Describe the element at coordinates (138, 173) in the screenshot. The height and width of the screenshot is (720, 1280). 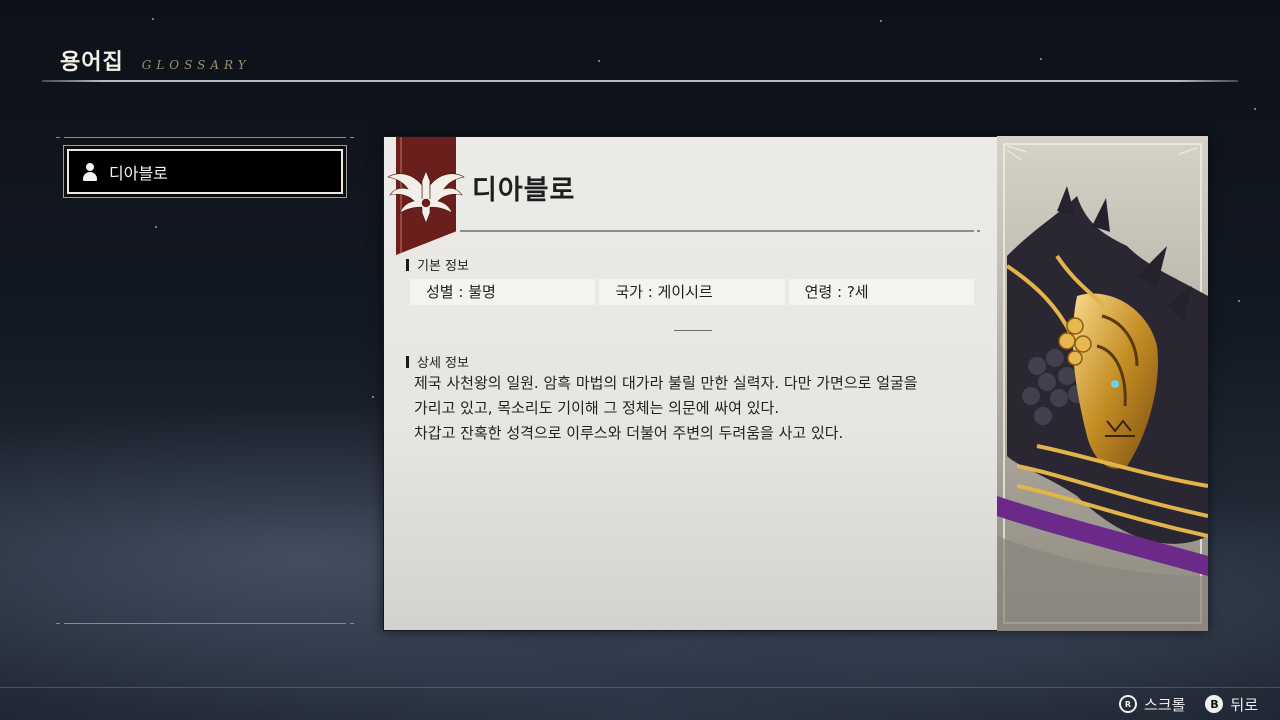
I see `glossary-list-item-label: 디아블로` at that location.